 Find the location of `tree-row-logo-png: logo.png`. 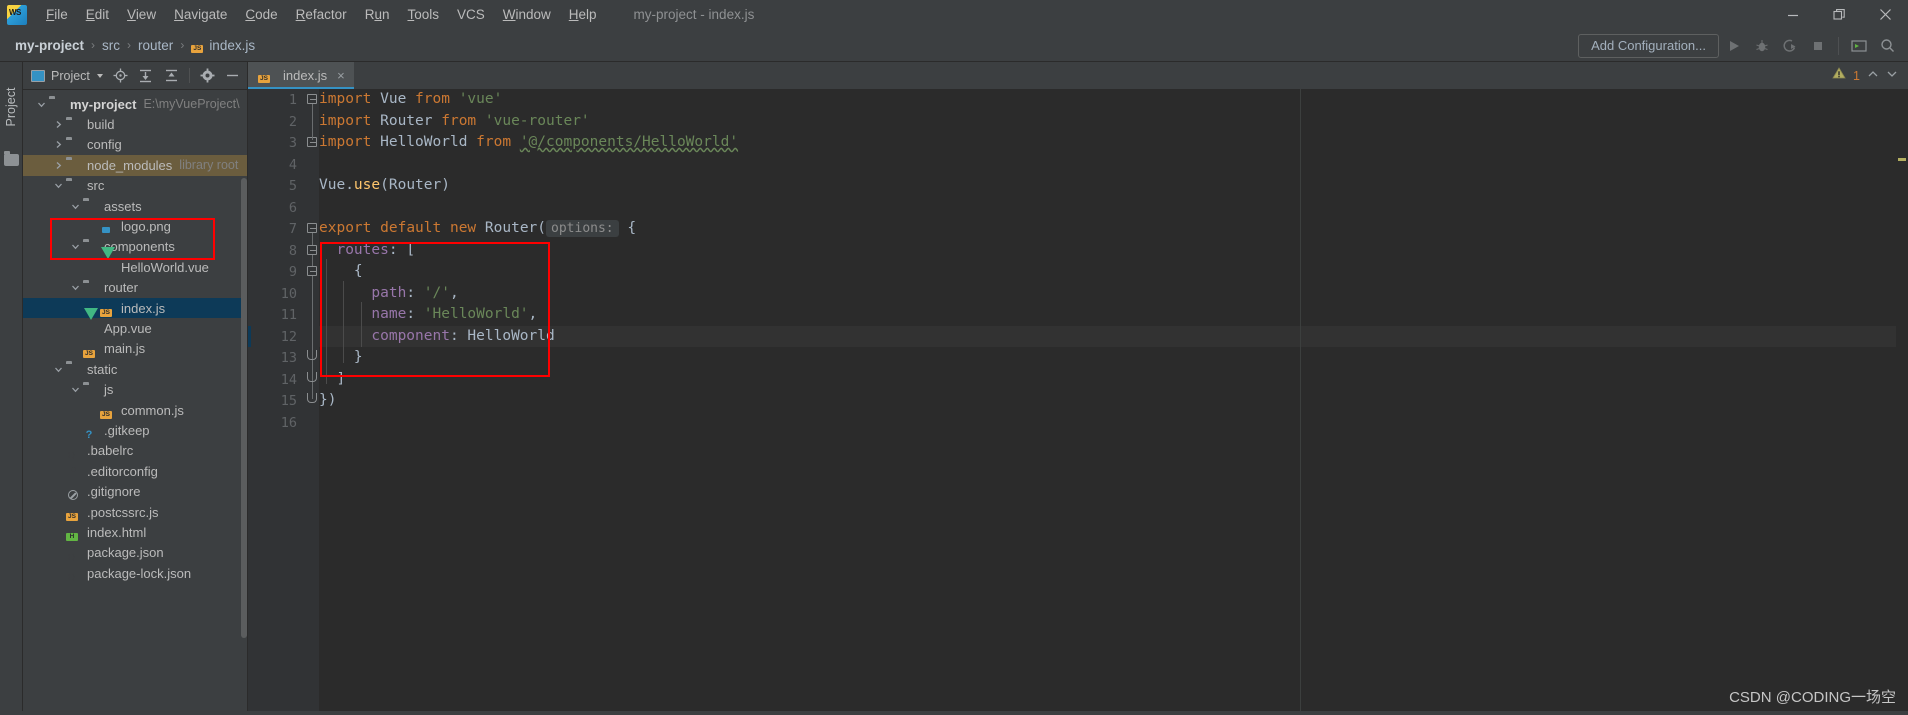

tree-row-logo-png: logo.png is located at coordinates (135, 226).